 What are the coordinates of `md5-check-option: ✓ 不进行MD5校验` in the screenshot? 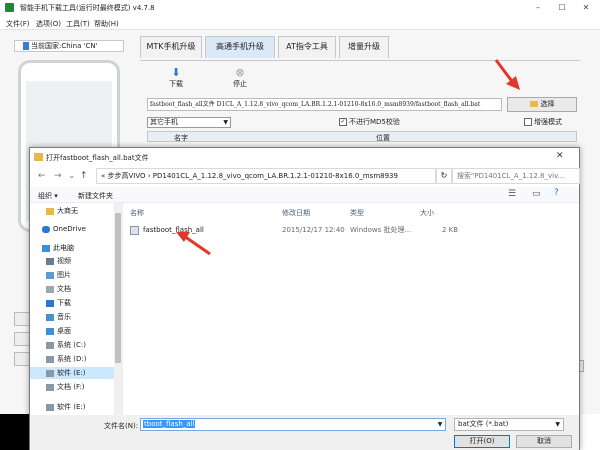 It's located at (369, 122).